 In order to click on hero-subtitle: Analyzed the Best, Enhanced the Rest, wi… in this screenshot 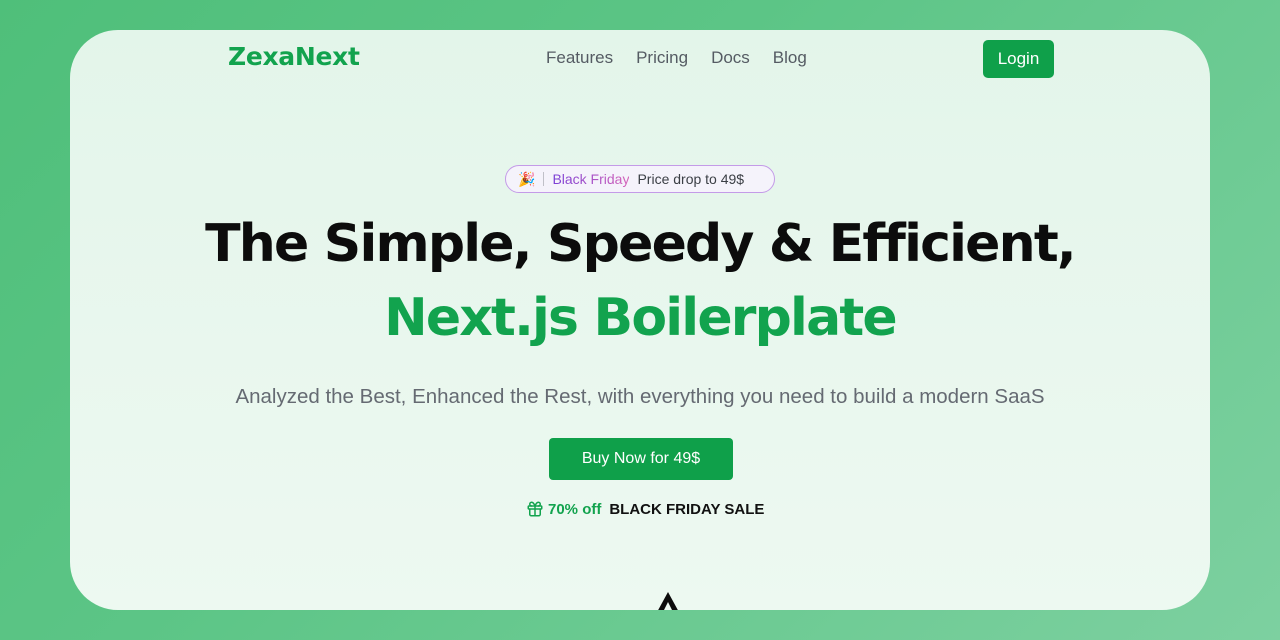, I will do `click(640, 396)`.